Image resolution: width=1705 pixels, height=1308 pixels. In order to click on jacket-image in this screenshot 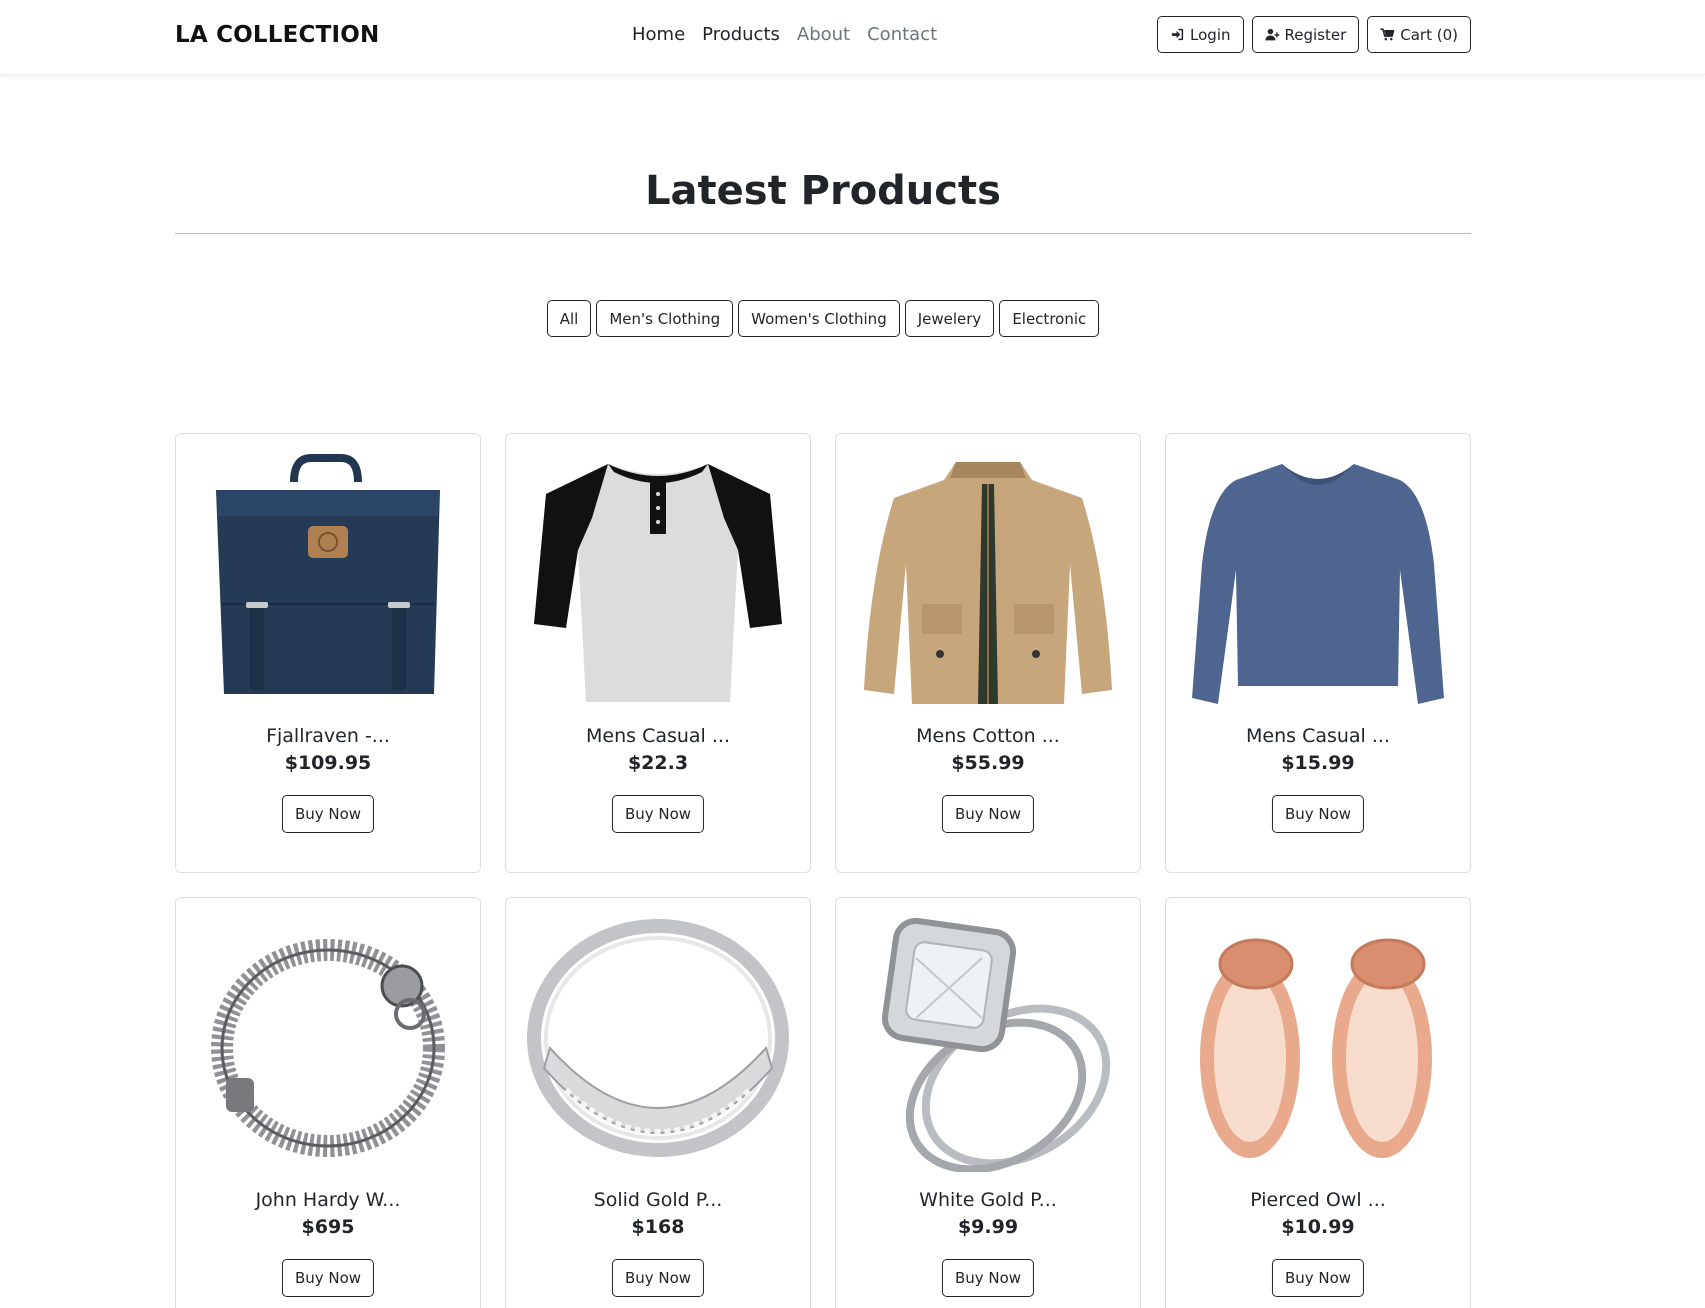, I will do `click(988, 583)`.